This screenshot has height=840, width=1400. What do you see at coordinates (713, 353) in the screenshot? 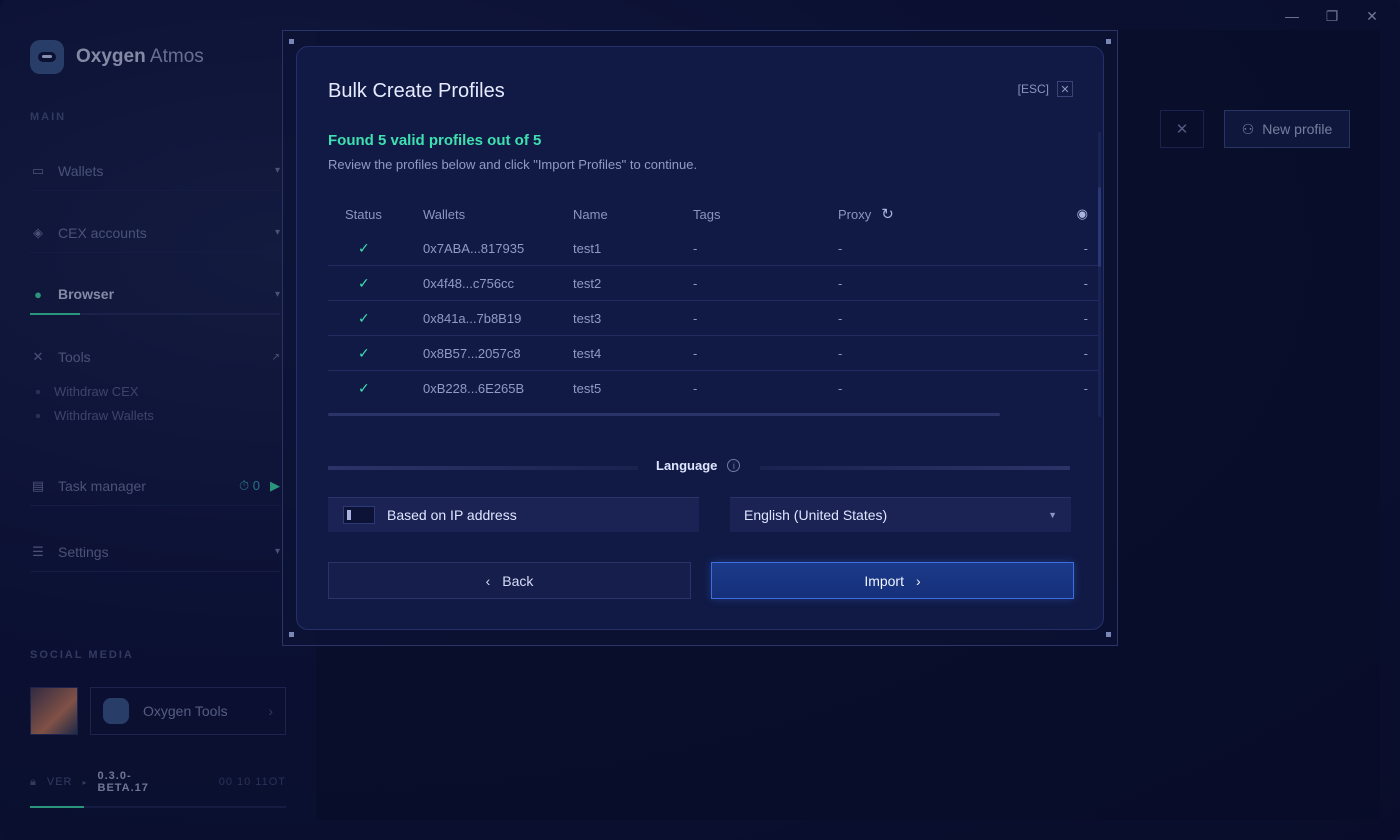
I see `table-row: ✓ 0x8B57...2057c8 test4 - - -` at bounding box center [713, 353].